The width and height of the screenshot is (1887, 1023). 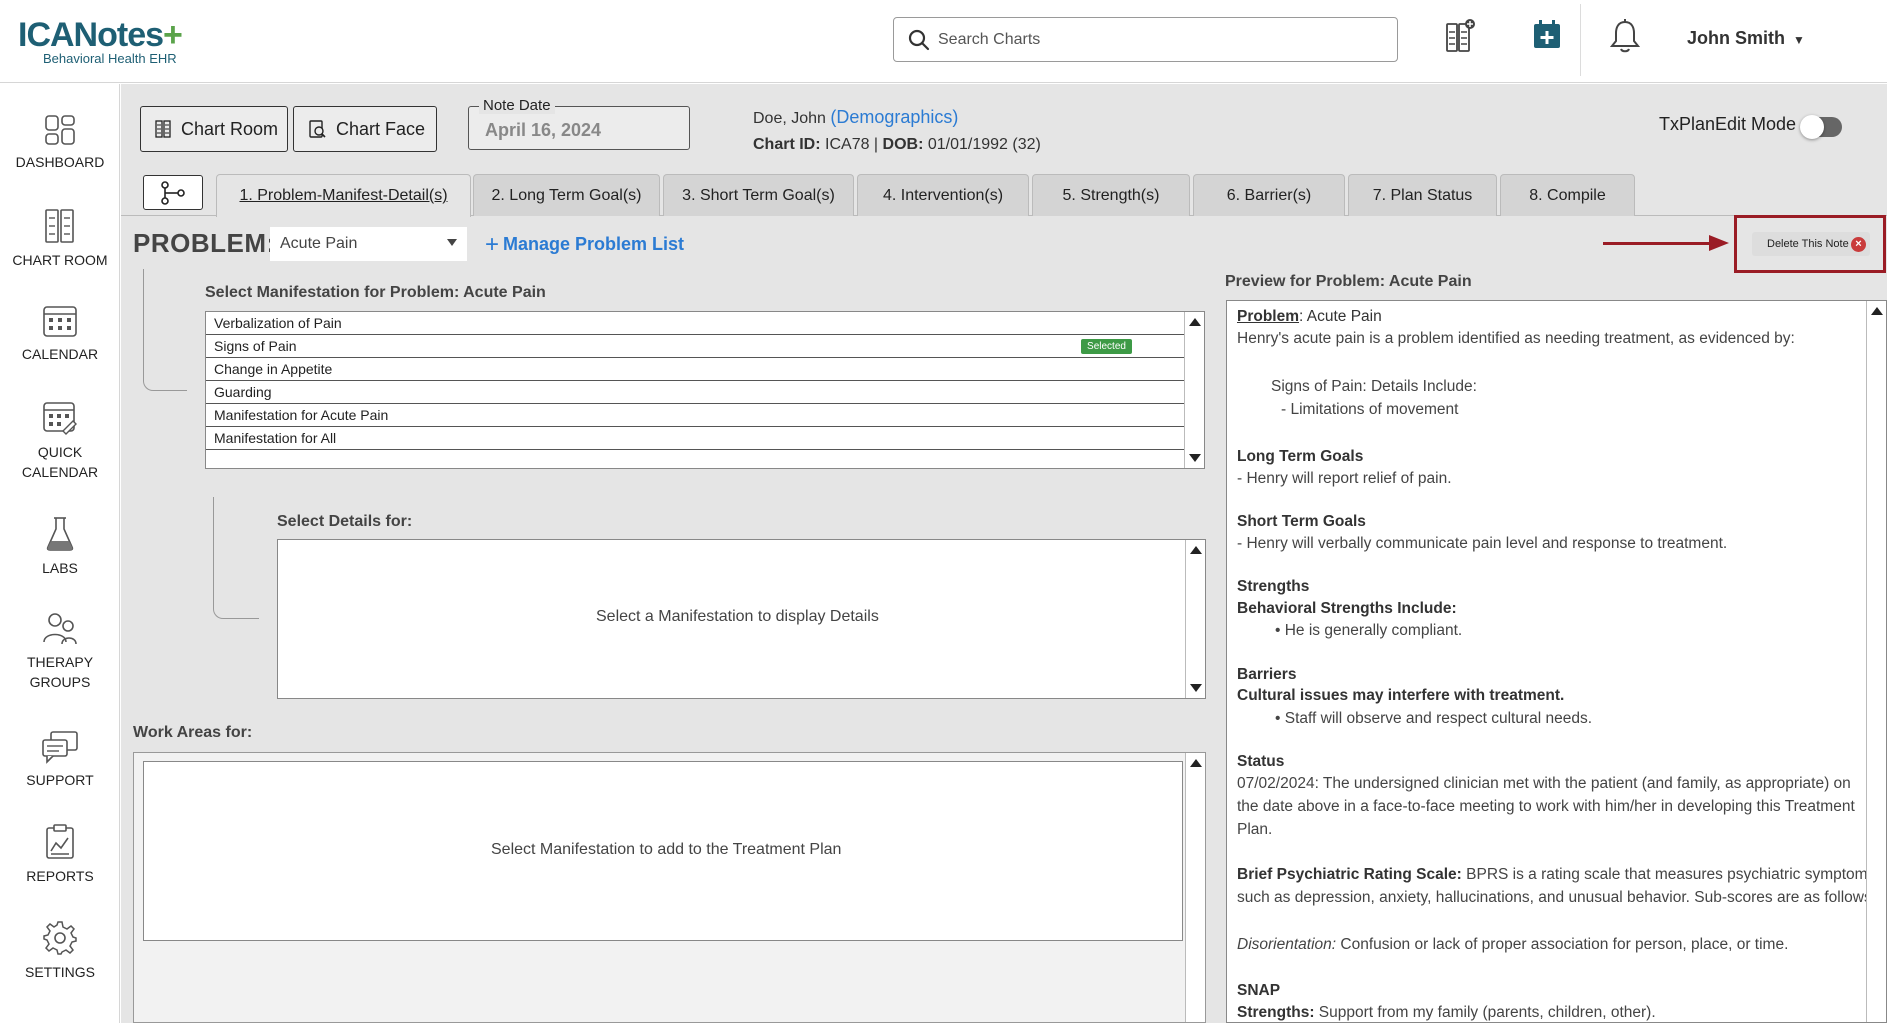 I want to click on chart-room-button: Chart Room, so click(x=214, y=129).